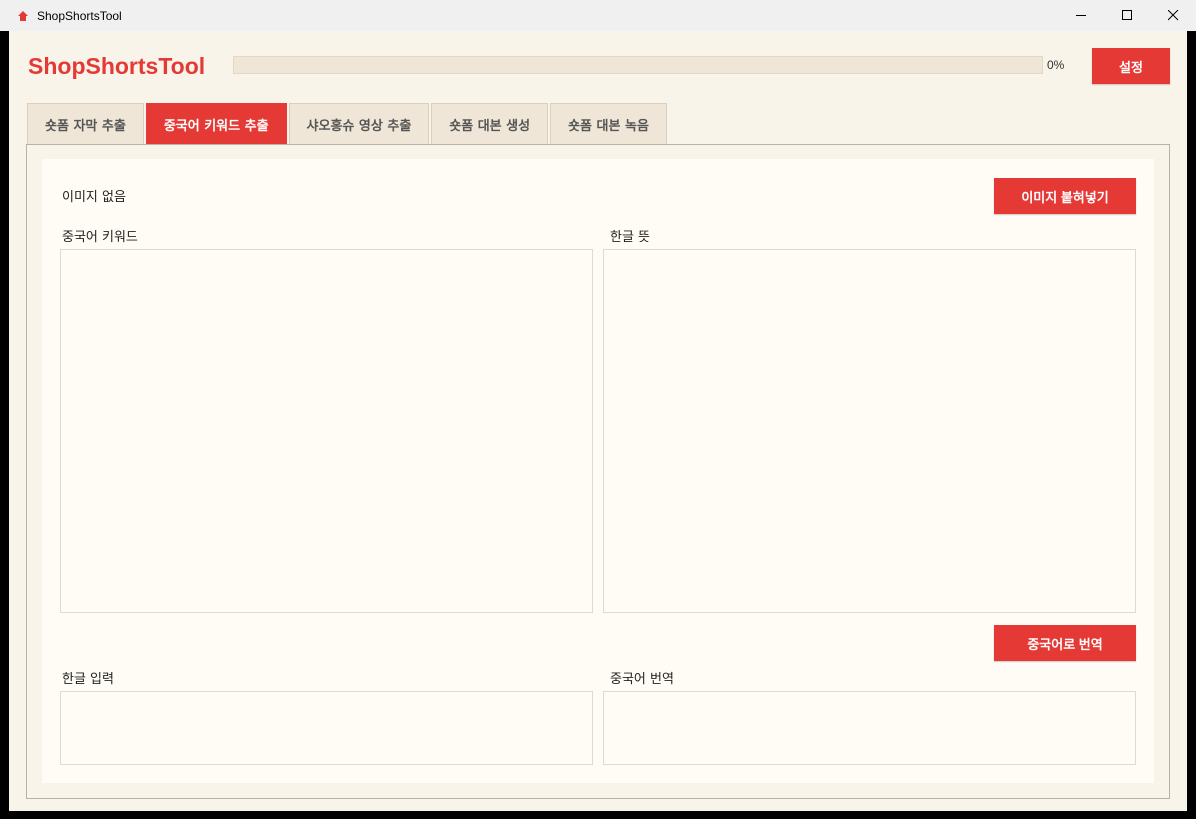 This screenshot has height=819, width=1196. What do you see at coordinates (216, 123) in the screenshot?
I see `tab-chinese-keyword-extract: 중국어 키워드 추출` at bounding box center [216, 123].